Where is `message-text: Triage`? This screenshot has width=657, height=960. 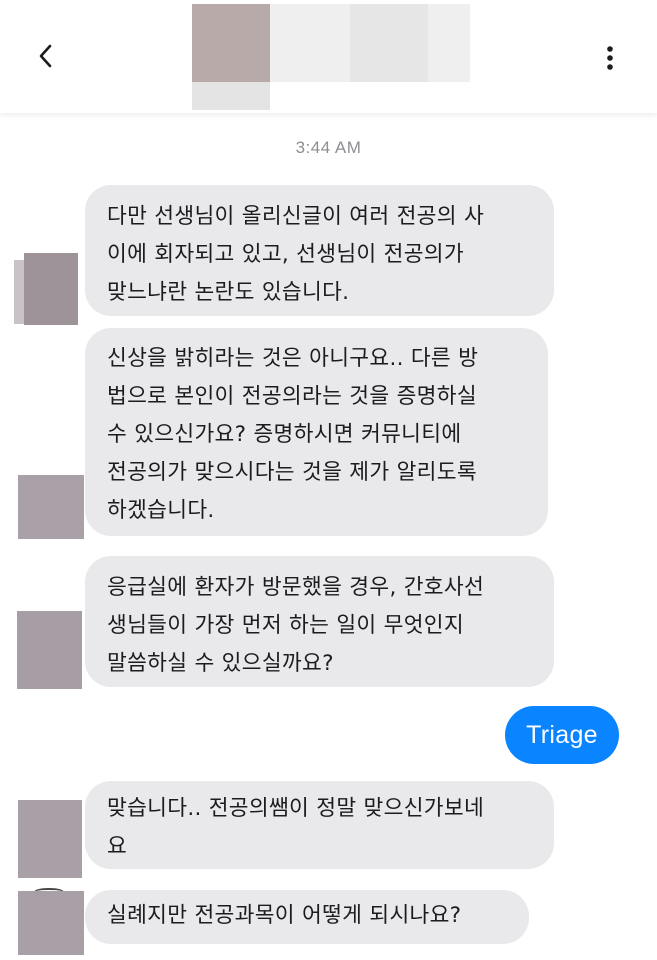 message-text: Triage is located at coordinates (562, 734).